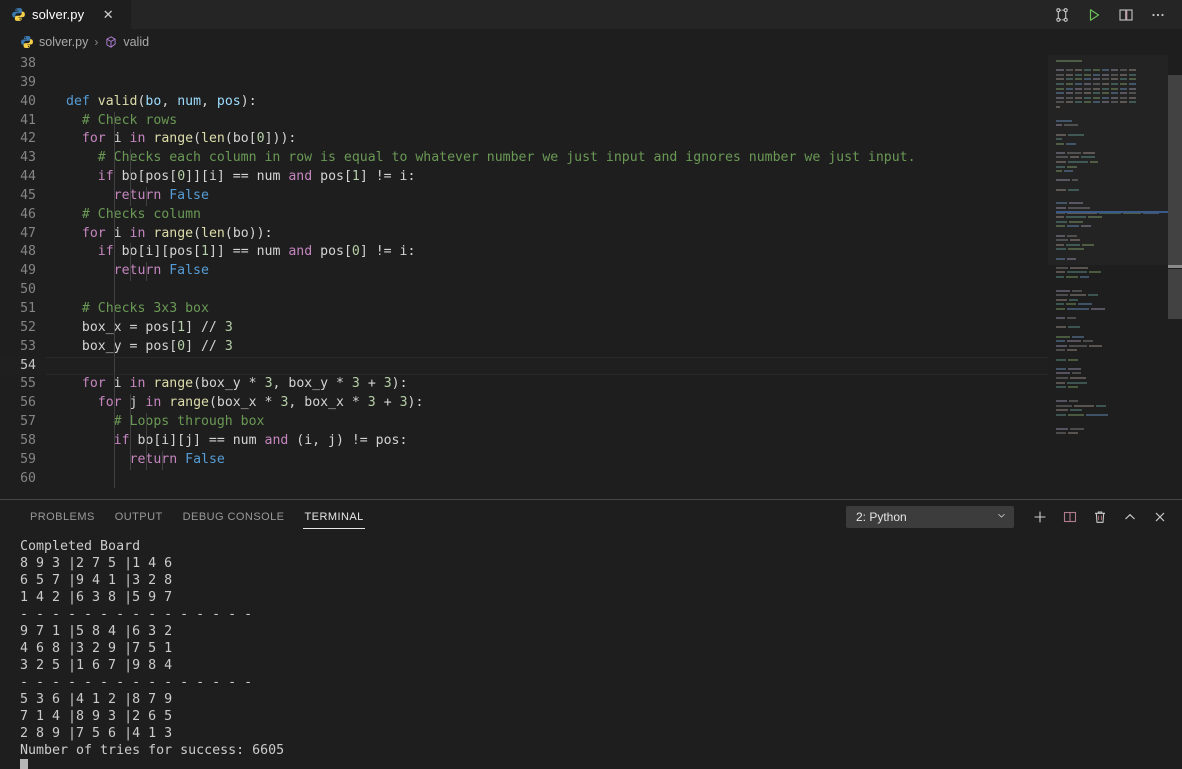 The image size is (1182, 769). I want to click on run-python-file-icon, so click(1094, 14).